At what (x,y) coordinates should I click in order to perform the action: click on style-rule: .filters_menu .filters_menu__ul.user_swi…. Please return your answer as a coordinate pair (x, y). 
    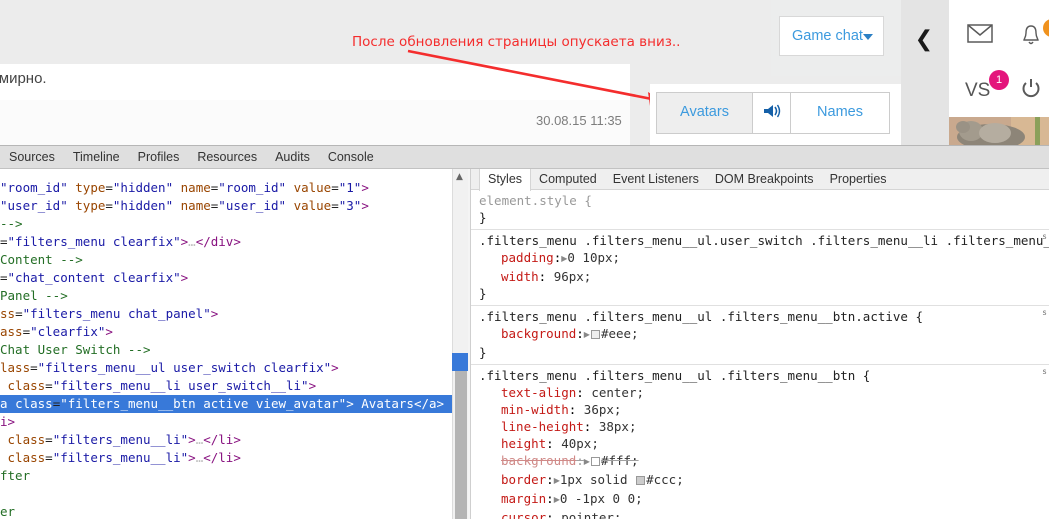
    Looking at the image, I should click on (760, 268).